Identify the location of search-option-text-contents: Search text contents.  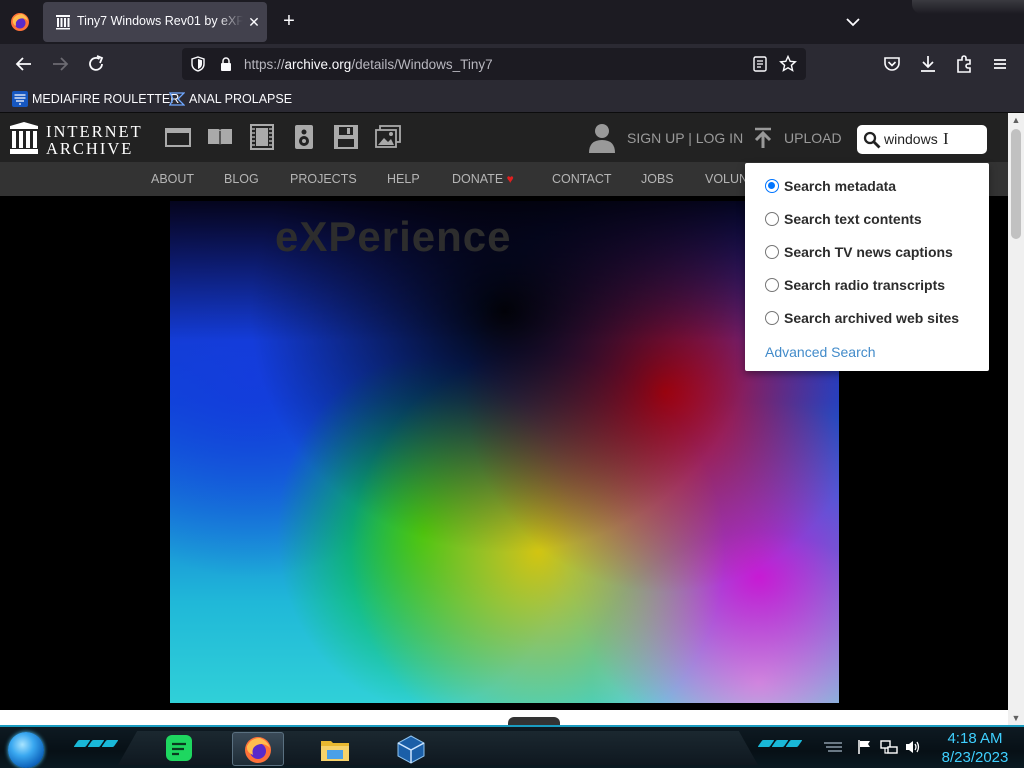
(843, 219).